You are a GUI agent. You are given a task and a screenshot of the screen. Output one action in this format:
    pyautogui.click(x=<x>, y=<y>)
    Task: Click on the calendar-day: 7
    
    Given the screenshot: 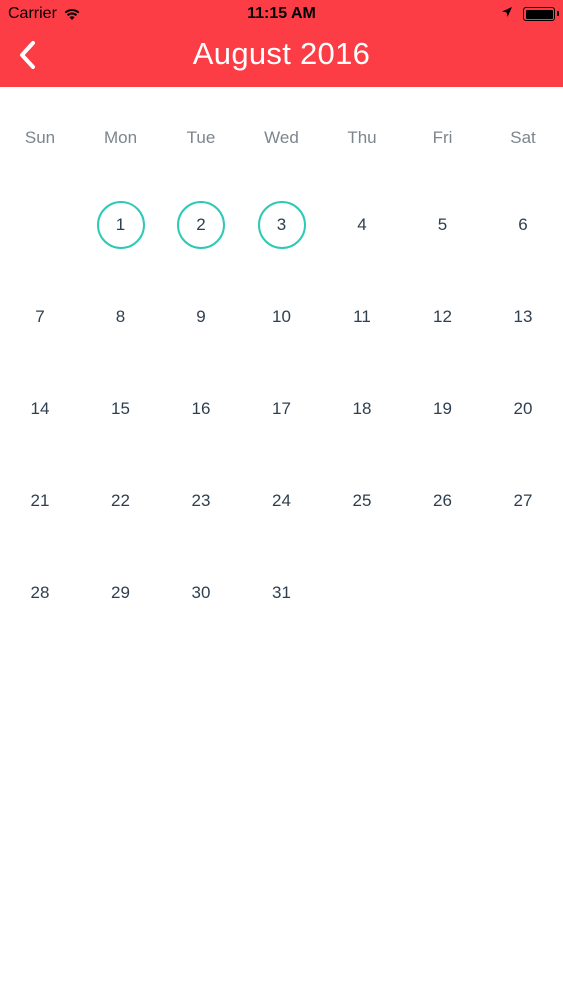 What is the action you would take?
    pyautogui.click(x=40, y=317)
    